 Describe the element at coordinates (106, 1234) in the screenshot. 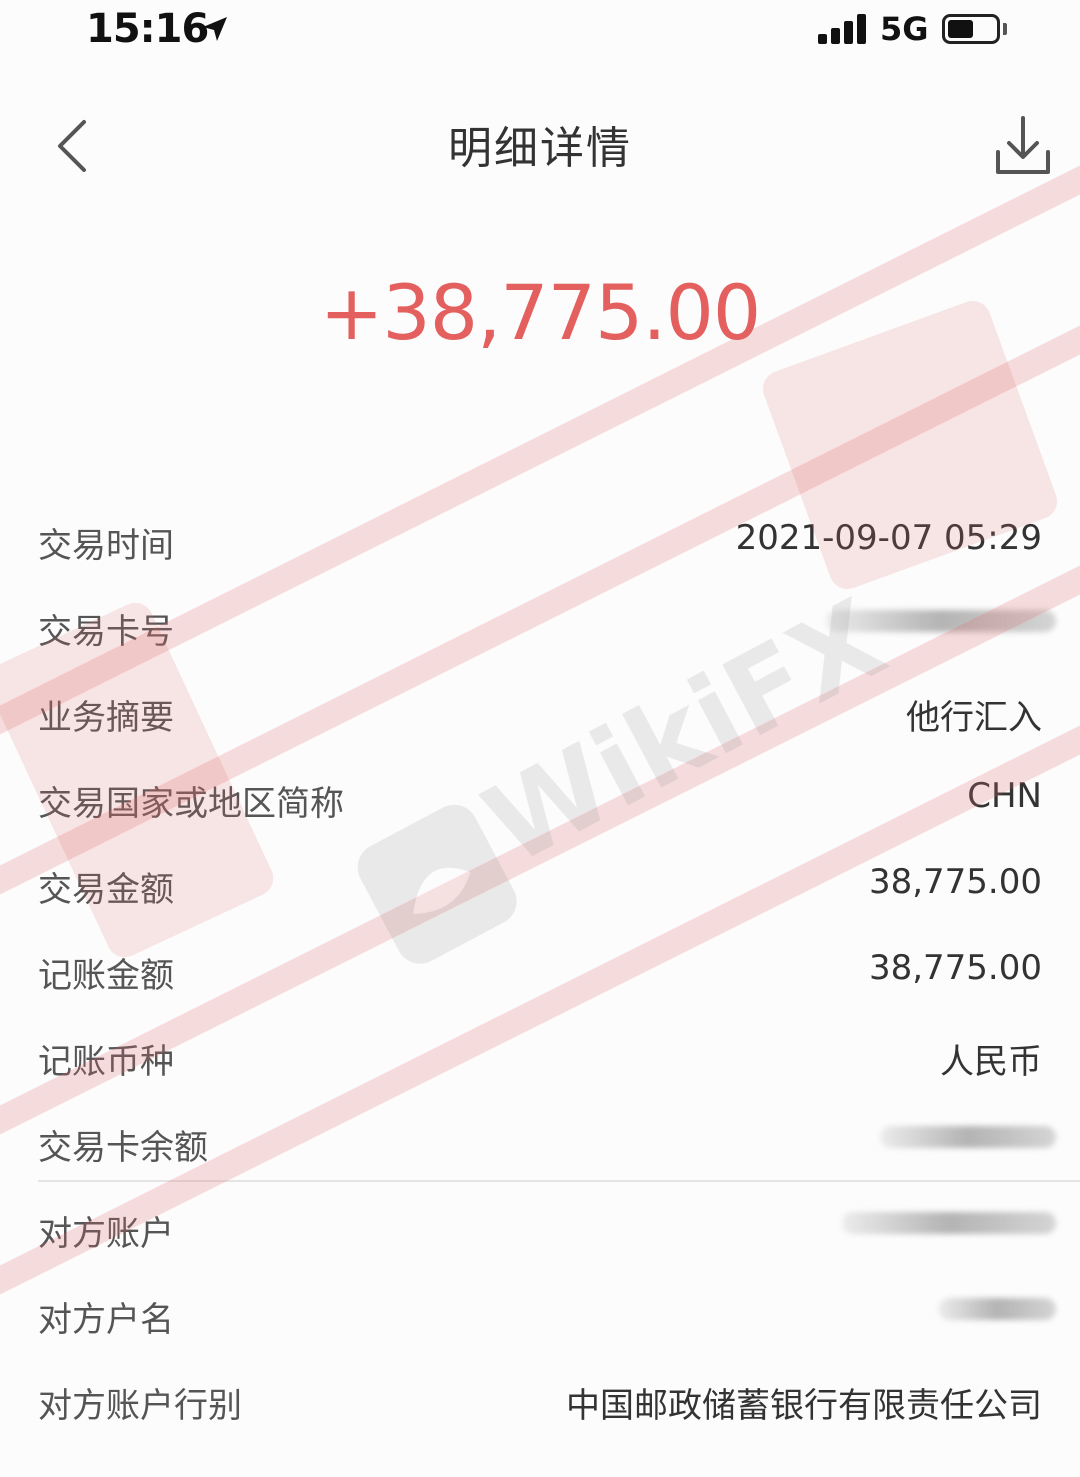

I see `row-label: 对方账户` at that location.